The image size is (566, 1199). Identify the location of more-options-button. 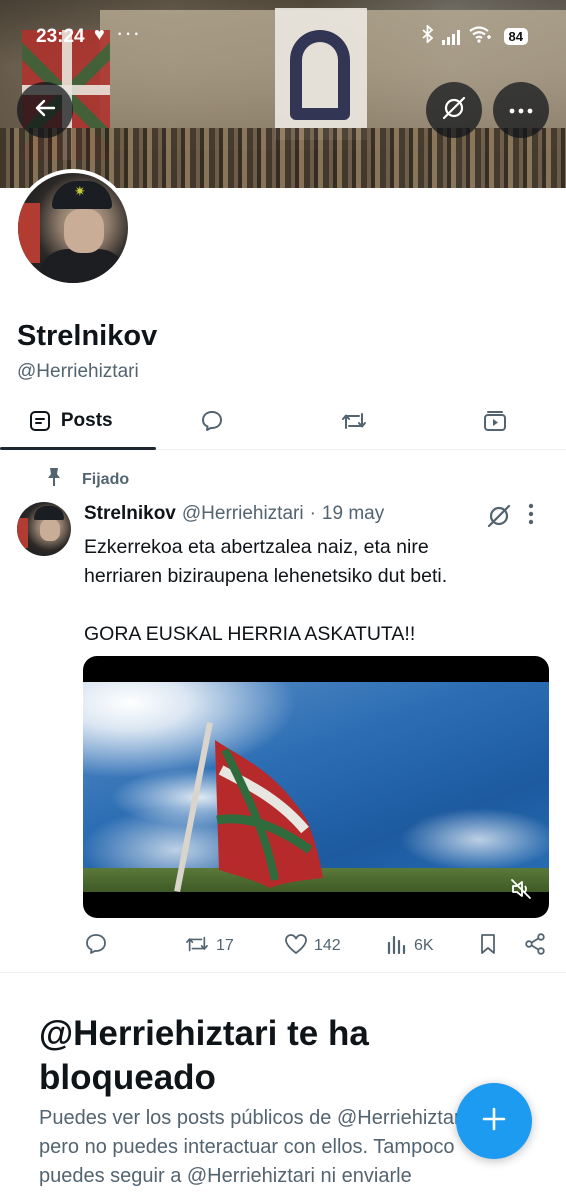
(521, 110).